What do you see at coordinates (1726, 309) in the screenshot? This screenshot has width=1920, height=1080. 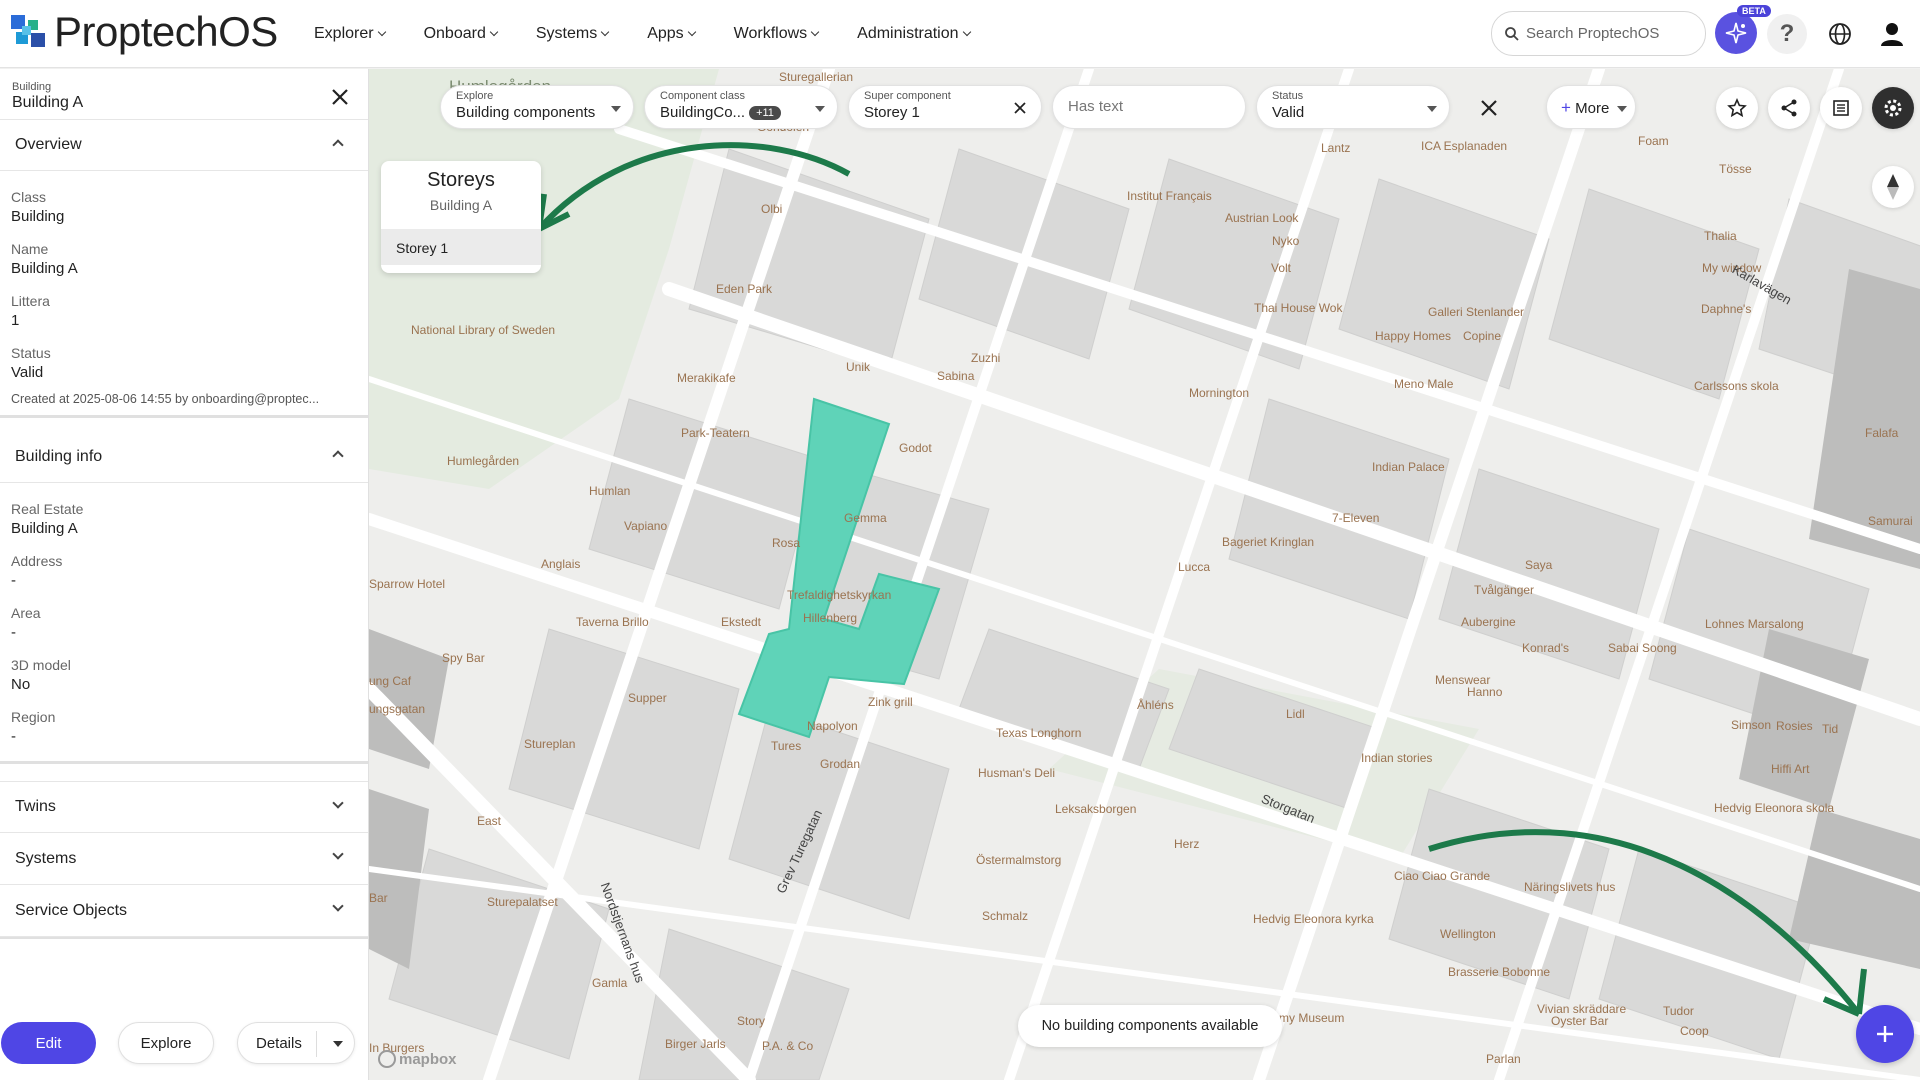 I see `map-label: Daphne's` at bounding box center [1726, 309].